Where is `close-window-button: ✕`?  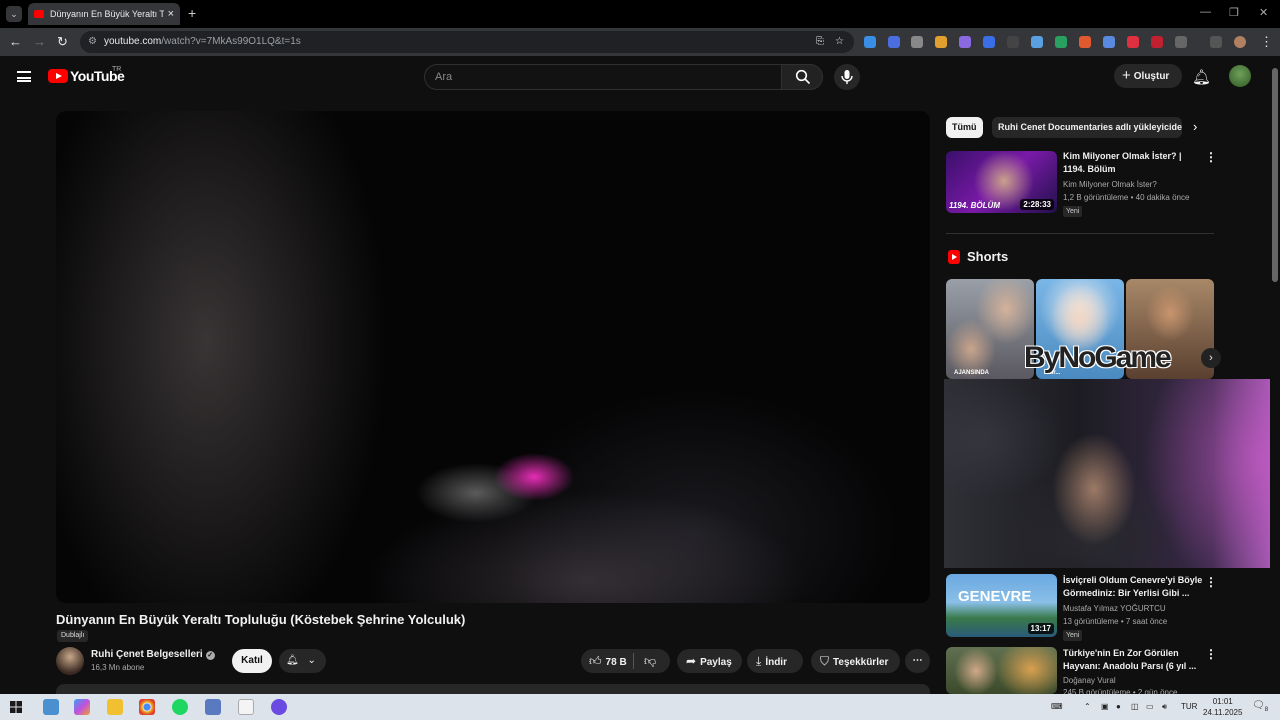
close-window-button: ✕ is located at coordinates (1263, 12).